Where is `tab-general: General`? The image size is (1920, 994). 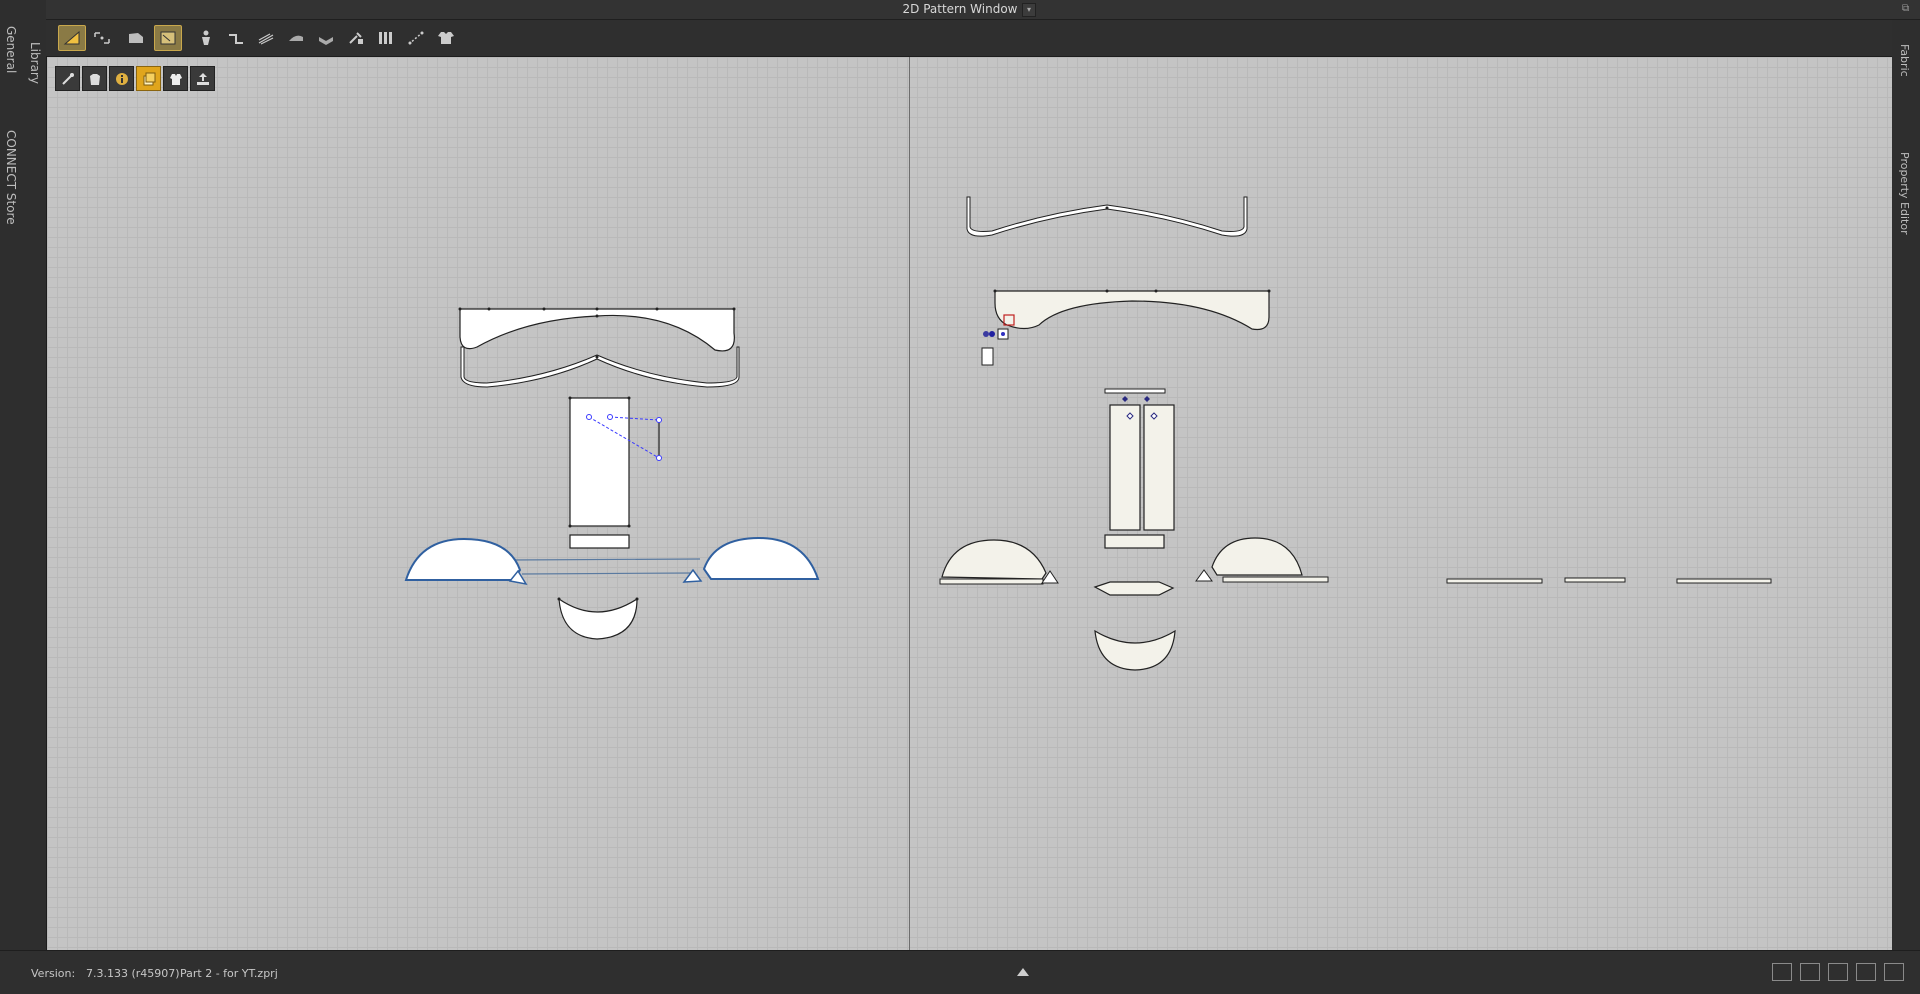
tab-general: General is located at coordinates (11, 49).